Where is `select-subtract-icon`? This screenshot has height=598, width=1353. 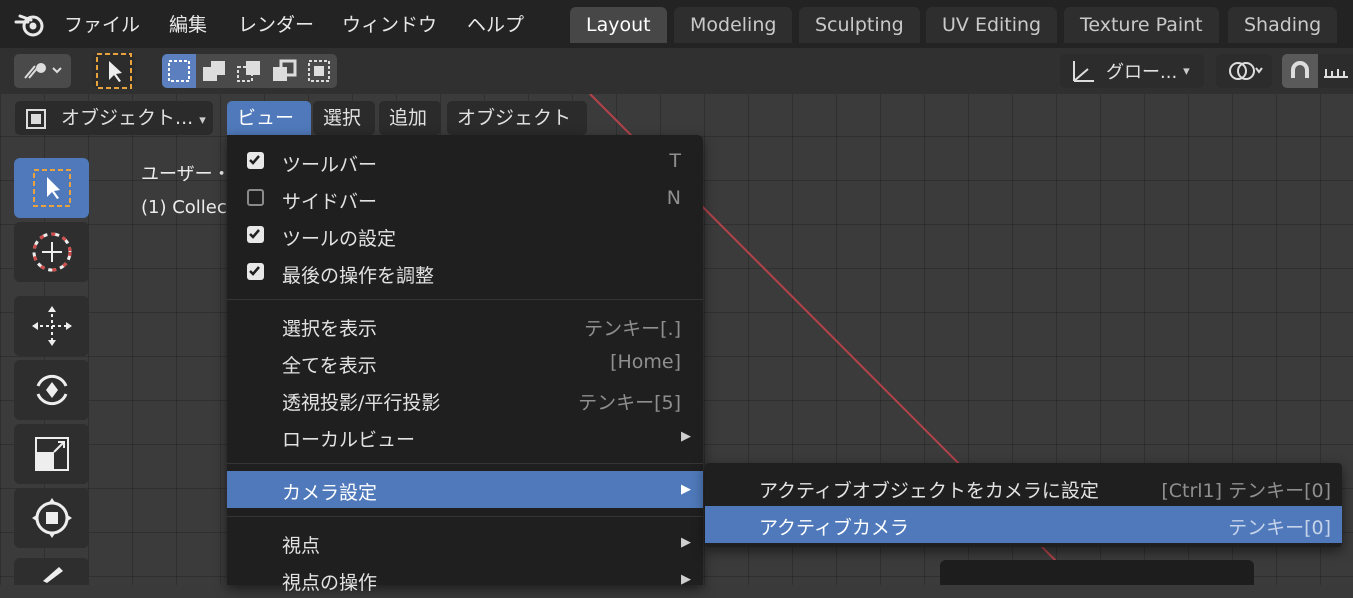 select-subtract-icon is located at coordinates (248, 71).